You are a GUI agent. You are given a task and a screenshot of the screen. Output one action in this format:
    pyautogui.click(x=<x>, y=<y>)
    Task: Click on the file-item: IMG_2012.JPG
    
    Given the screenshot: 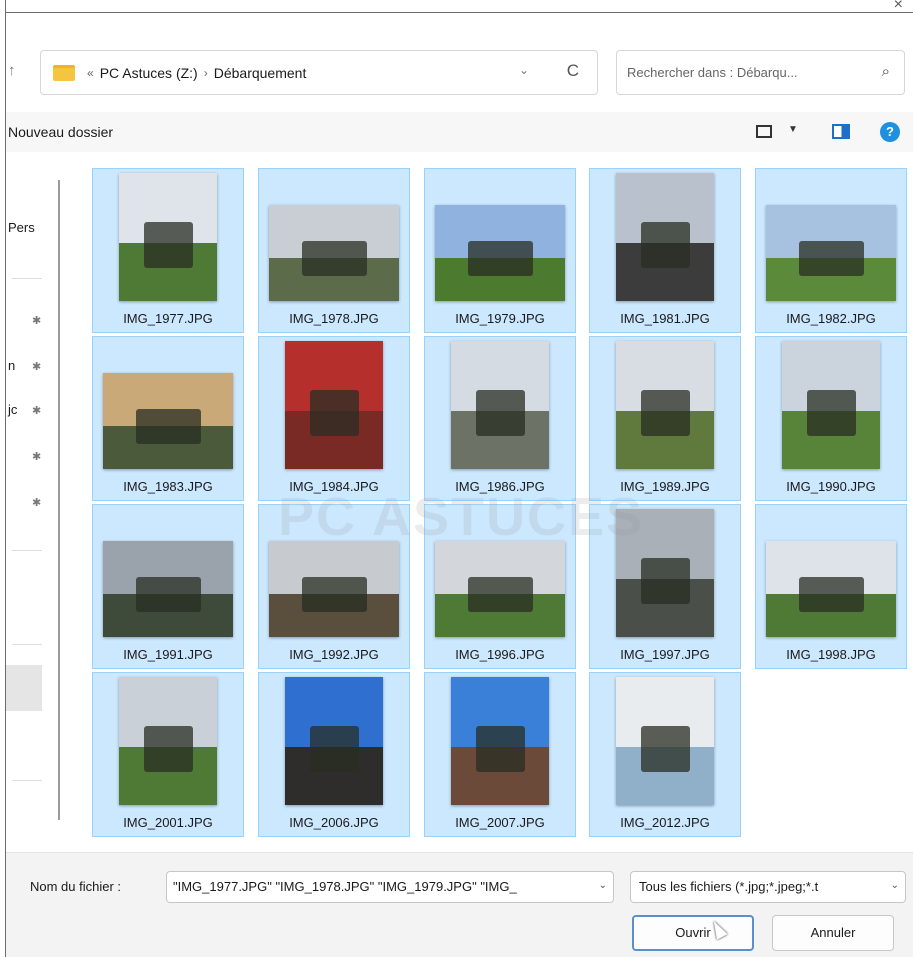 What is the action you would take?
    pyautogui.click(x=665, y=754)
    